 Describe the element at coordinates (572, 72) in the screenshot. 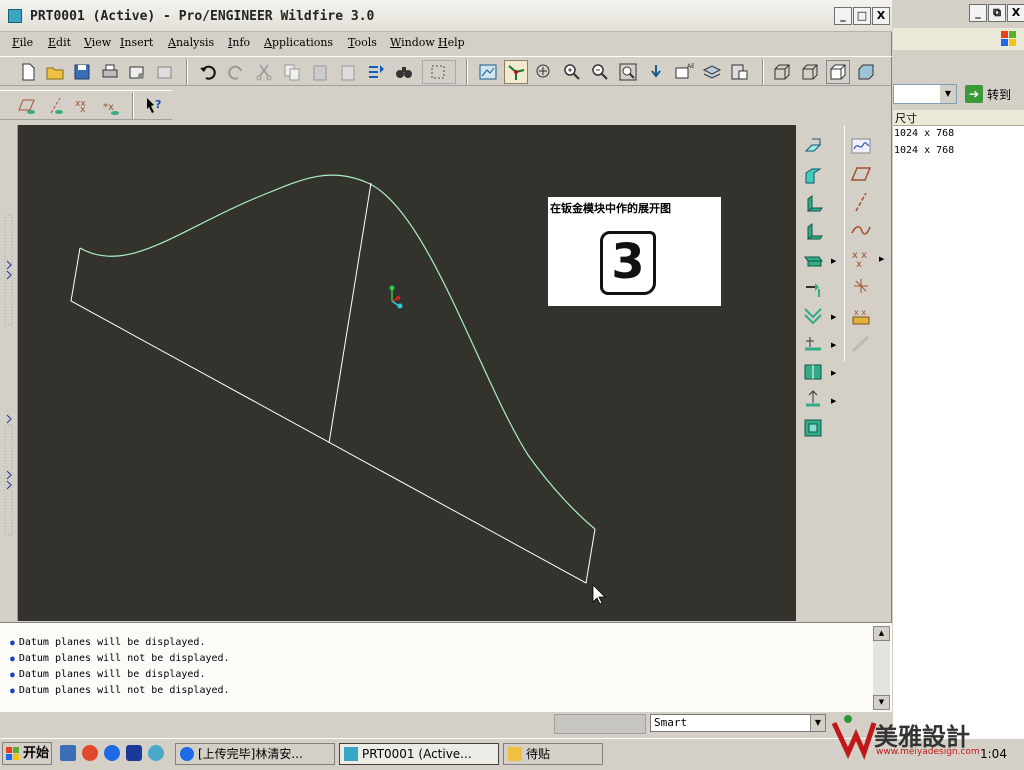

I see `zoom-in-icon` at that location.